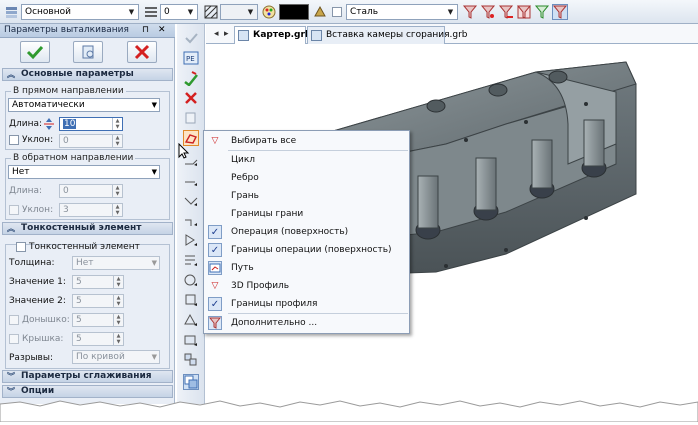 Image resolution: width=698 pixels, height=425 pixels. I want to click on backward-taper-input: 3 ▲ ▼, so click(91, 210).